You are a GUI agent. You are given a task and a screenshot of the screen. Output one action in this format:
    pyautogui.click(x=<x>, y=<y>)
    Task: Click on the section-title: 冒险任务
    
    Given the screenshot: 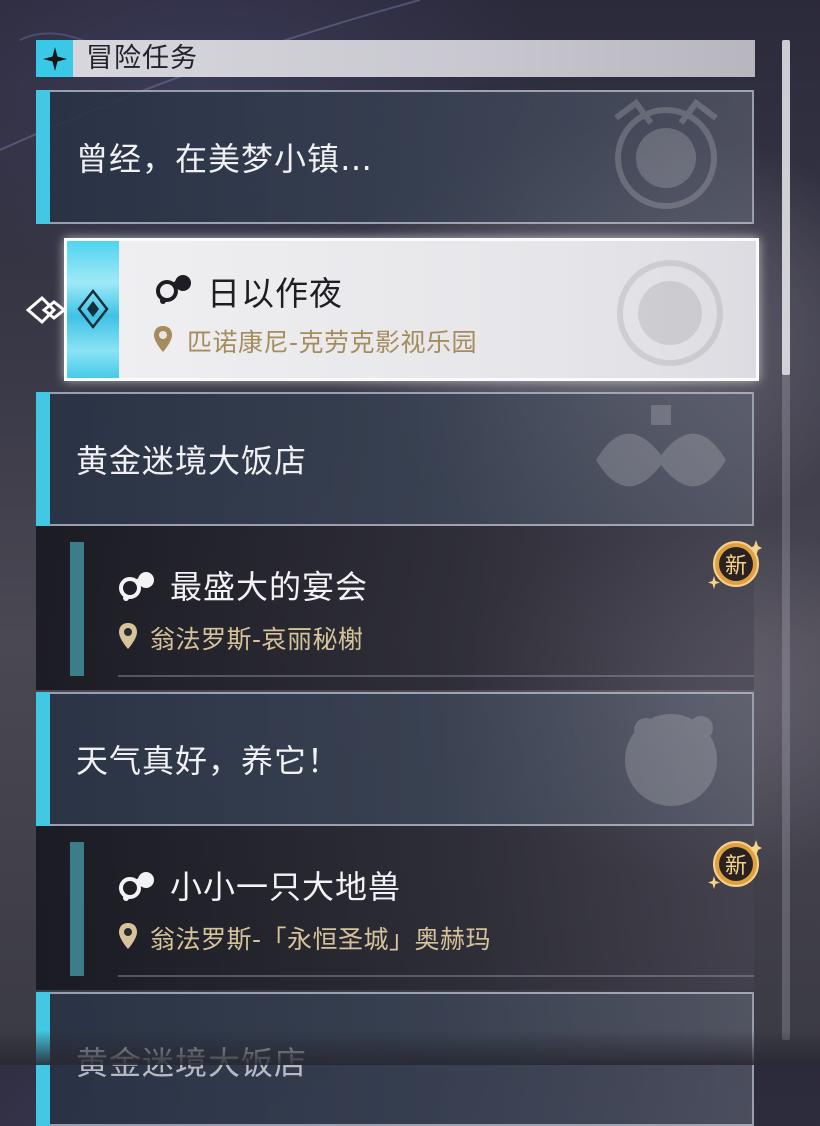 What is the action you would take?
    pyautogui.click(x=142, y=58)
    